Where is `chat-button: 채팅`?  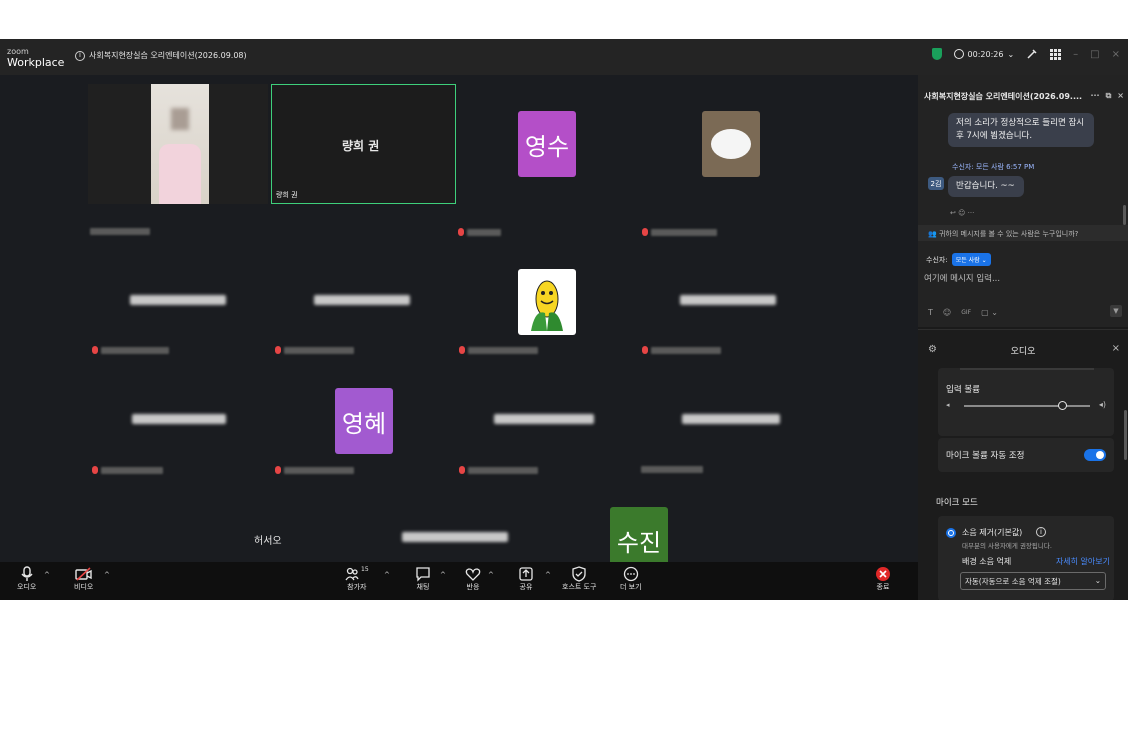 chat-button: 채팅 is located at coordinates (423, 579).